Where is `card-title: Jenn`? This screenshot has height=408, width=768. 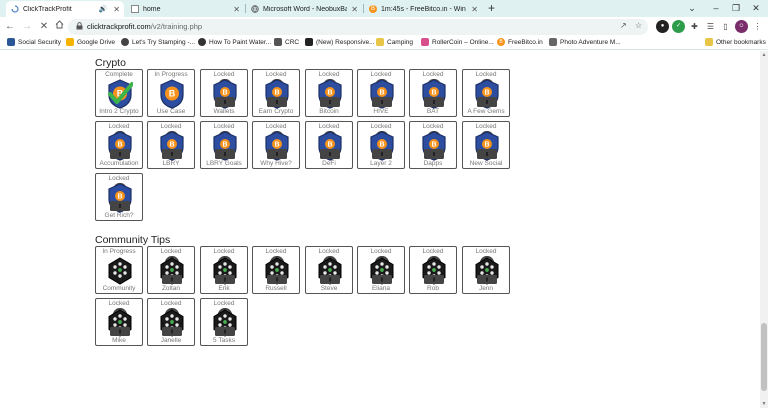
card-title: Jenn is located at coordinates (486, 288).